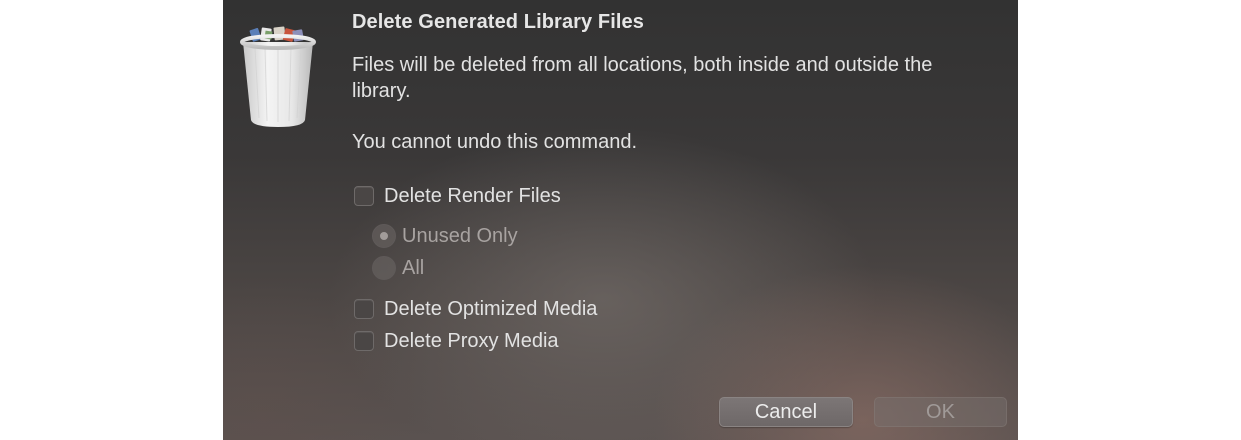 This screenshot has height=440, width=1241. I want to click on trash-full-icon, so click(278, 77).